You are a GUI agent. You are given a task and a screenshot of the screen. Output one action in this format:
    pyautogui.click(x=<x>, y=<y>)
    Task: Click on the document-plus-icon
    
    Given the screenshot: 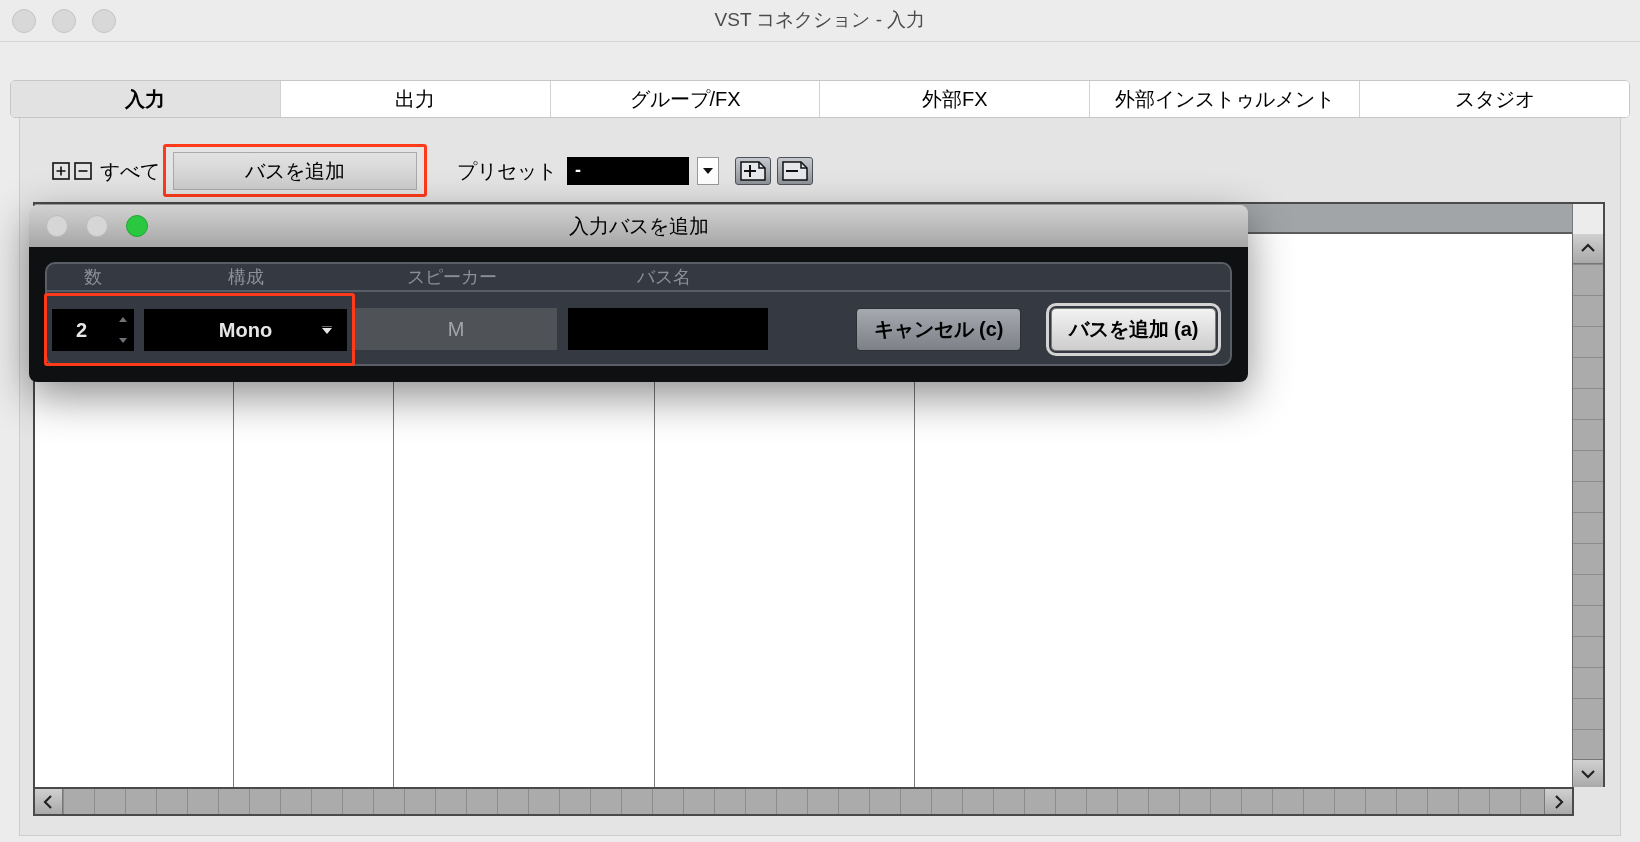 What is the action you would take?
    pyautogui.click(x=753, y=170)
    